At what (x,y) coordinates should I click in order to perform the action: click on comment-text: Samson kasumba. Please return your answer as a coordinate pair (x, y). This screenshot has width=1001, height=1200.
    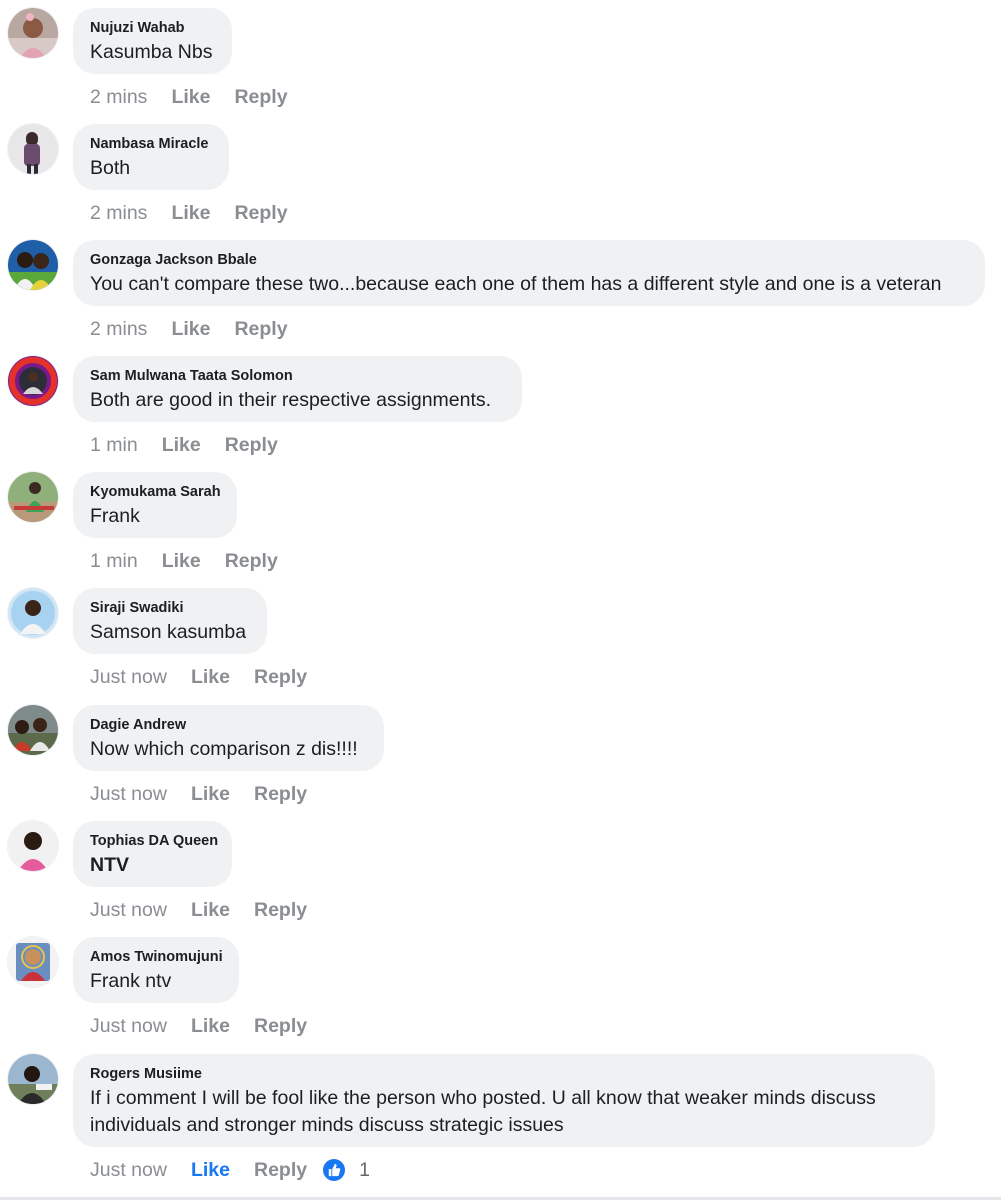
    Looking at the image, I should click on (168, 632).